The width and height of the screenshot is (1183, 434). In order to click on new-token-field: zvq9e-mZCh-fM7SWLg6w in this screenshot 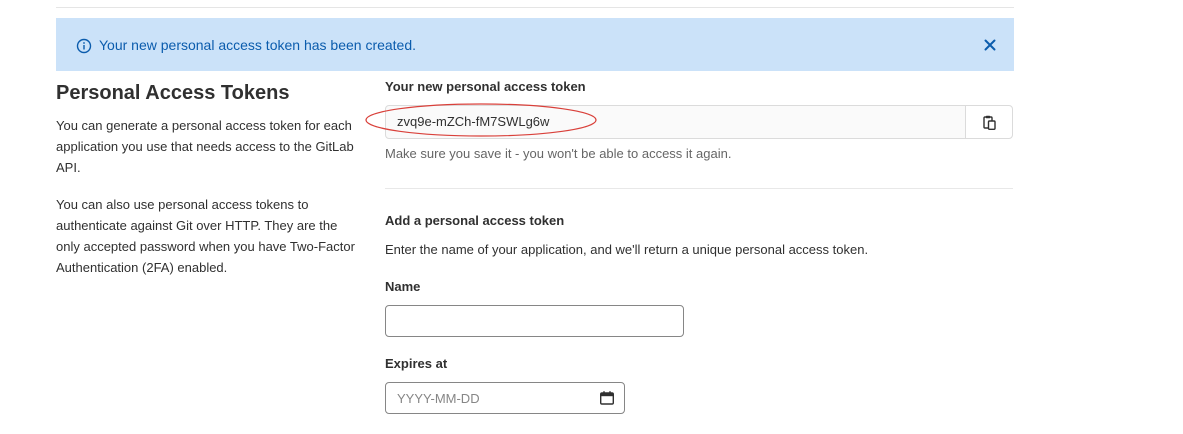, I will do `click(689, 121)`.